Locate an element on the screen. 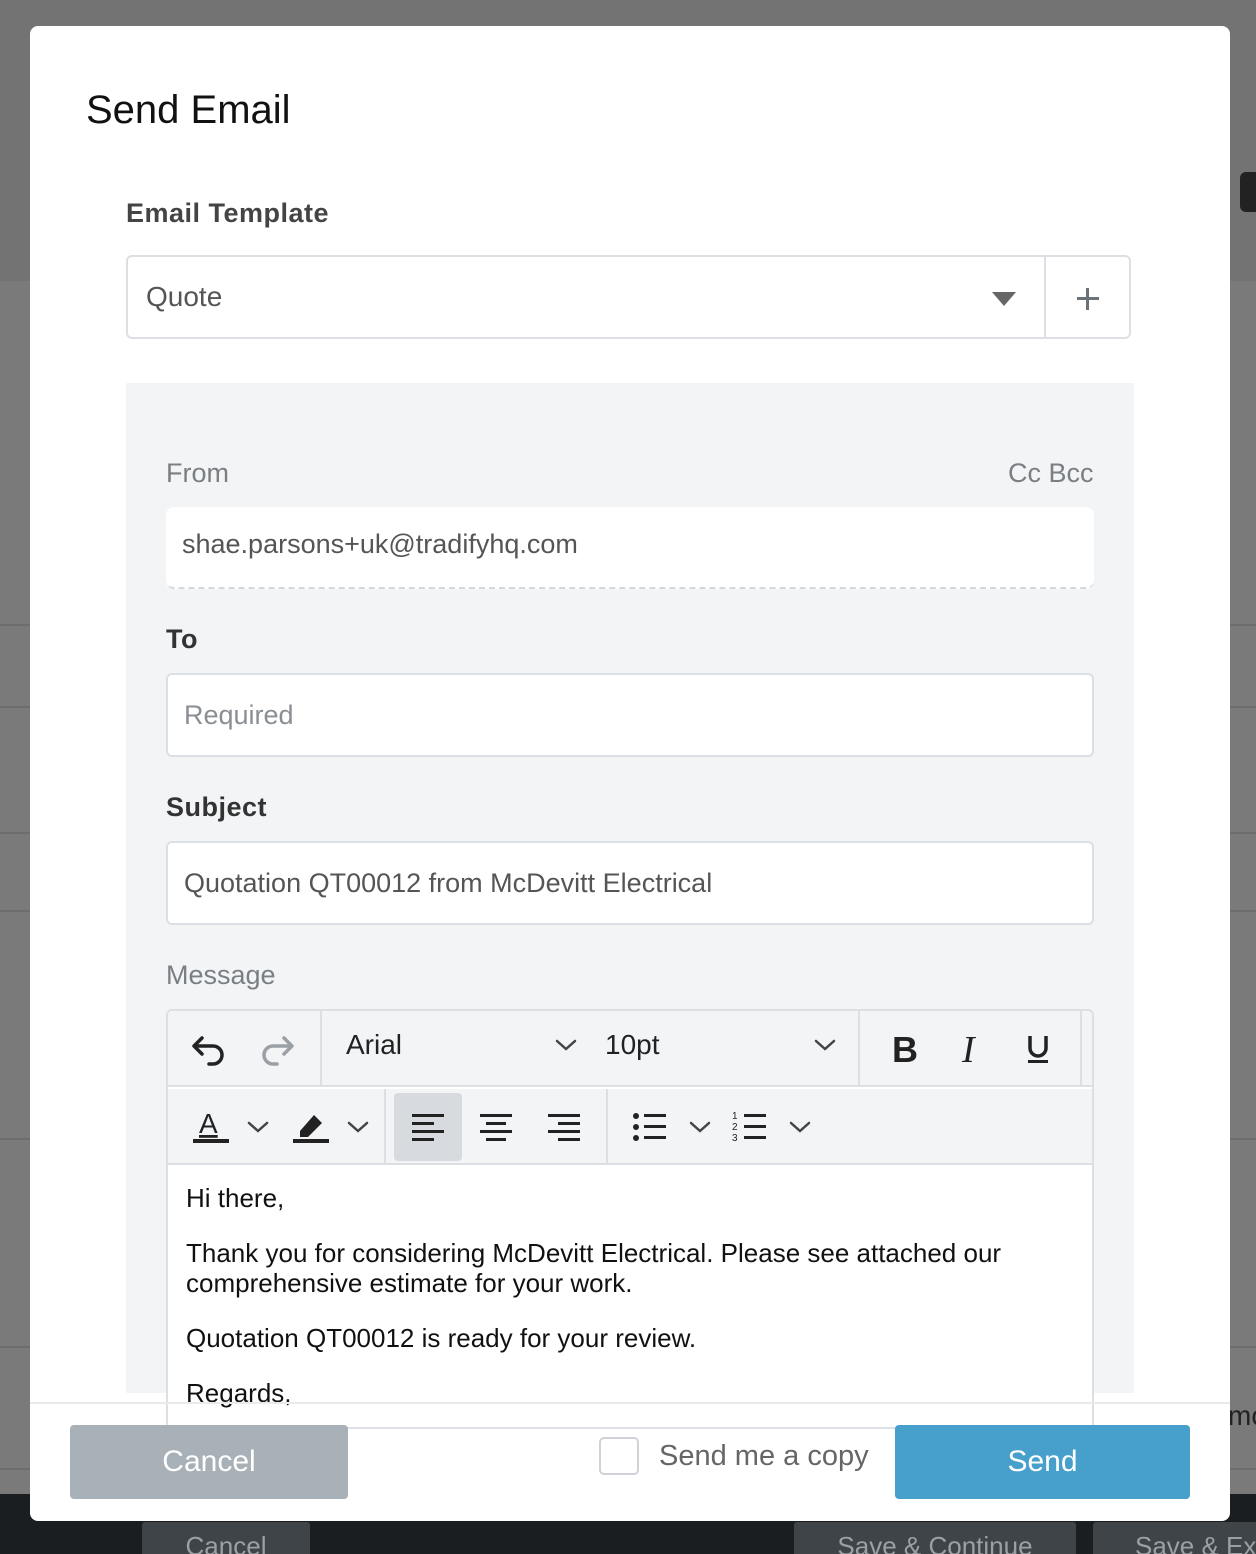 Image resolution: width=1256 pixels, height=1554 pixels. align-left-icon is located at coordinates (428, 1127).